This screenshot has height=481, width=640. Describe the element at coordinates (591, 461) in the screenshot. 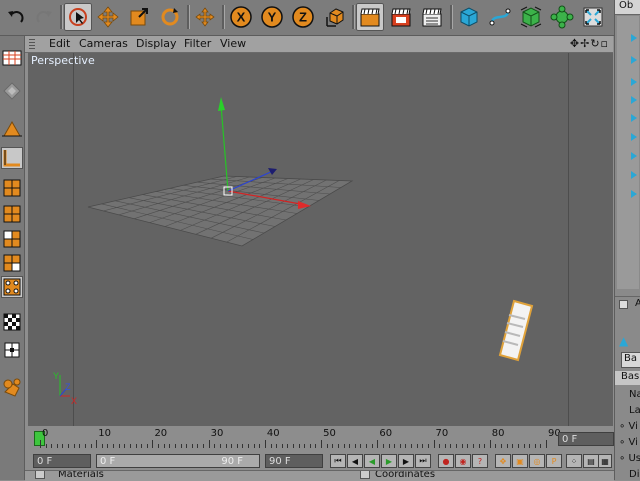

I see `timeline-icon: ▤` at that location.